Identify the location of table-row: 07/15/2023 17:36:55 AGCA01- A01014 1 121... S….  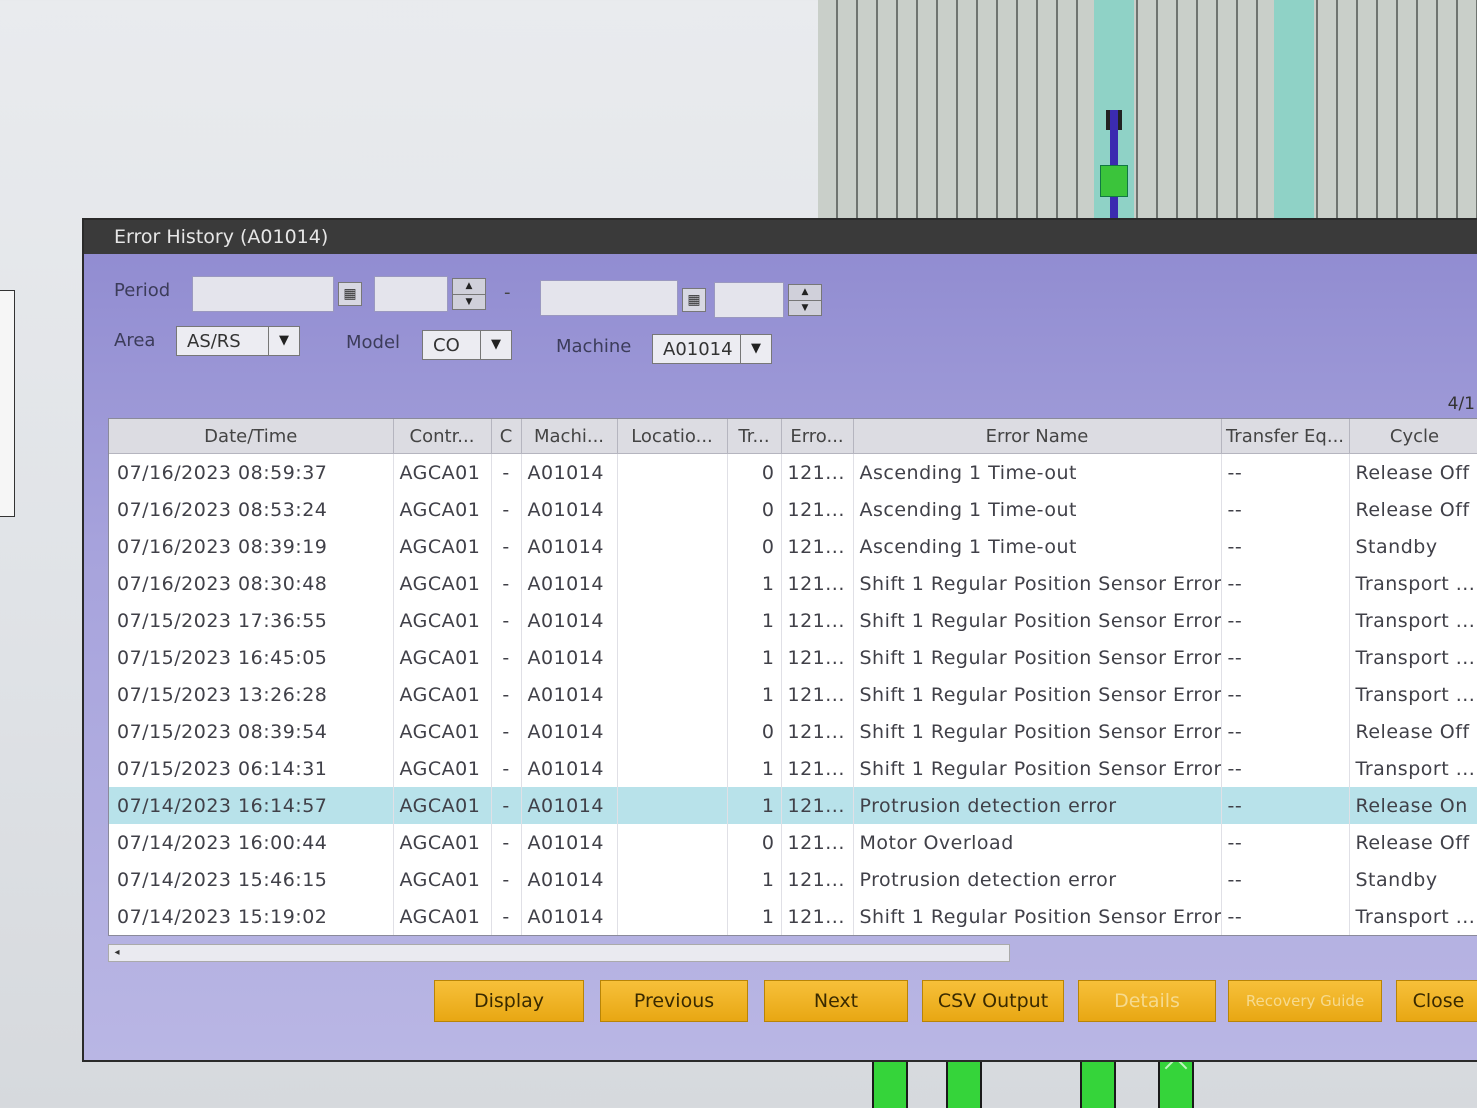
(793, 620).